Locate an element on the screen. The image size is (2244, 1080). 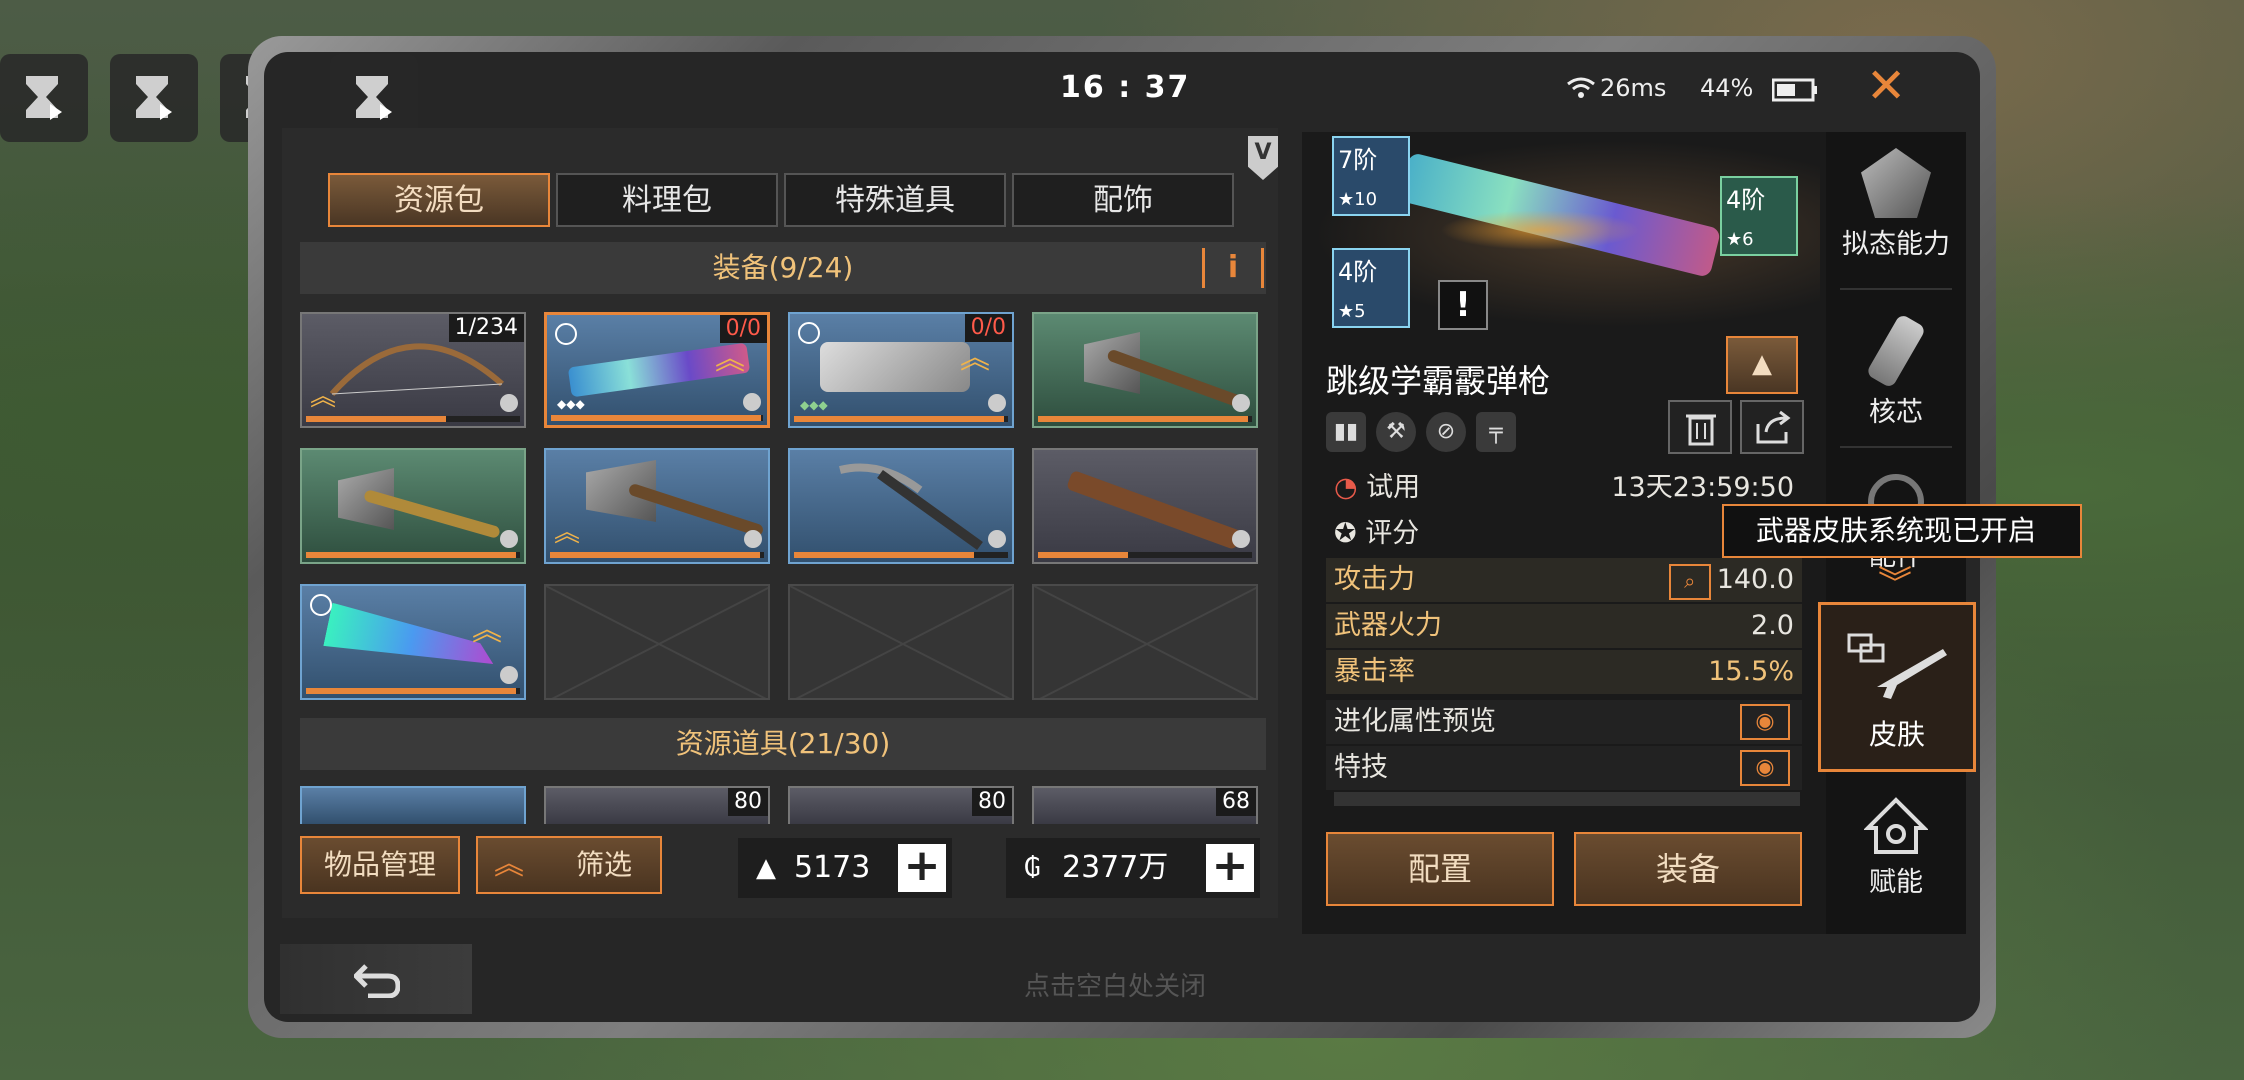
item-slot-bow: 1/234 ︽ is located at coordinates (413, 370).